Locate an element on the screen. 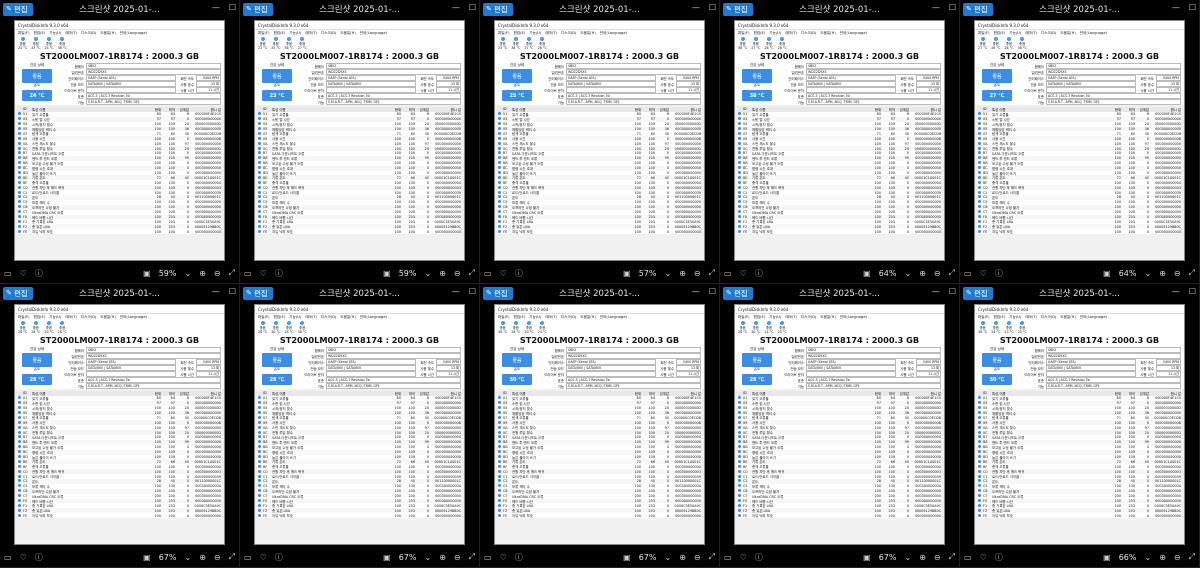 Image resolution: width=1200 pixels, height=568 pixels. fit-icon: ▣ is located at coordinates (147, 557).